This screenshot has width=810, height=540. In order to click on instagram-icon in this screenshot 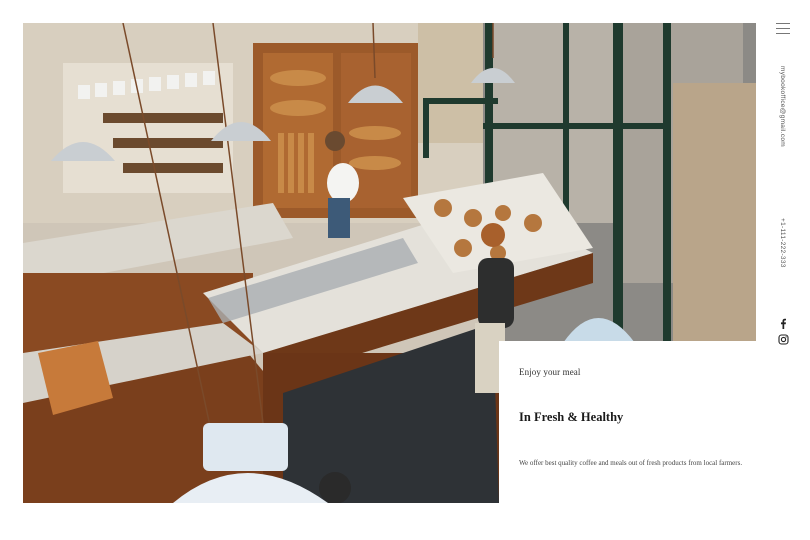, I will do `click(783, 338)`.